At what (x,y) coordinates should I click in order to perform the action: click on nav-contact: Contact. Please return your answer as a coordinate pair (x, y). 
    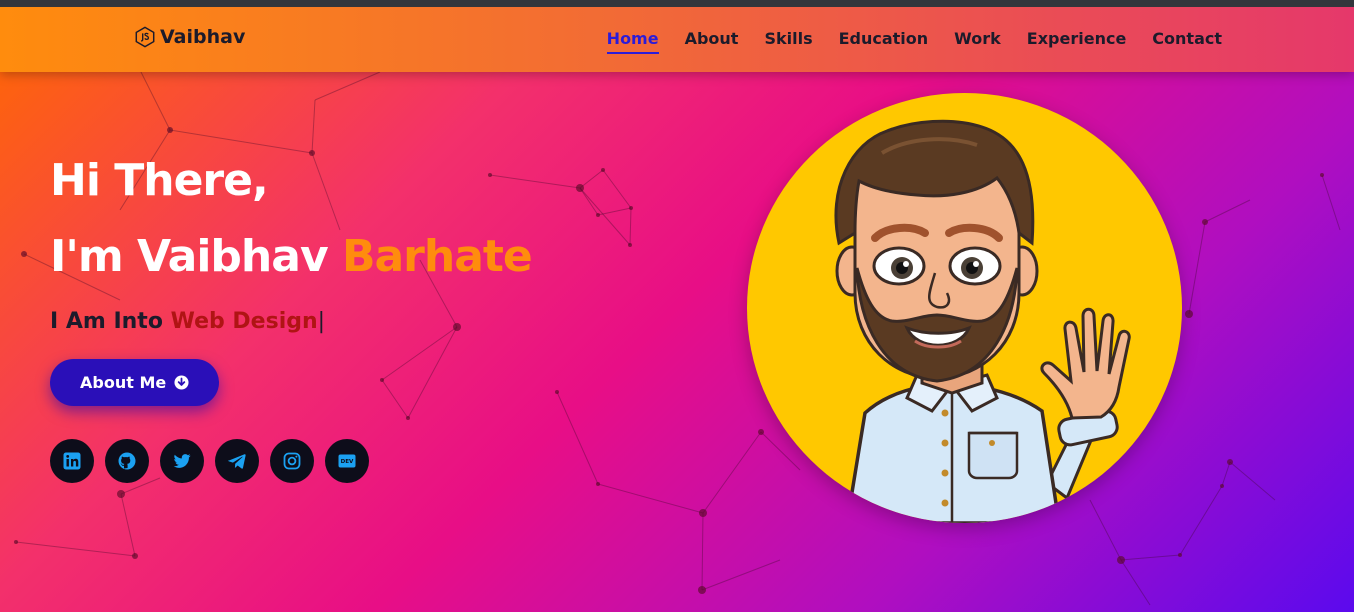
    Looking at the image, I should click on (1187, 41).